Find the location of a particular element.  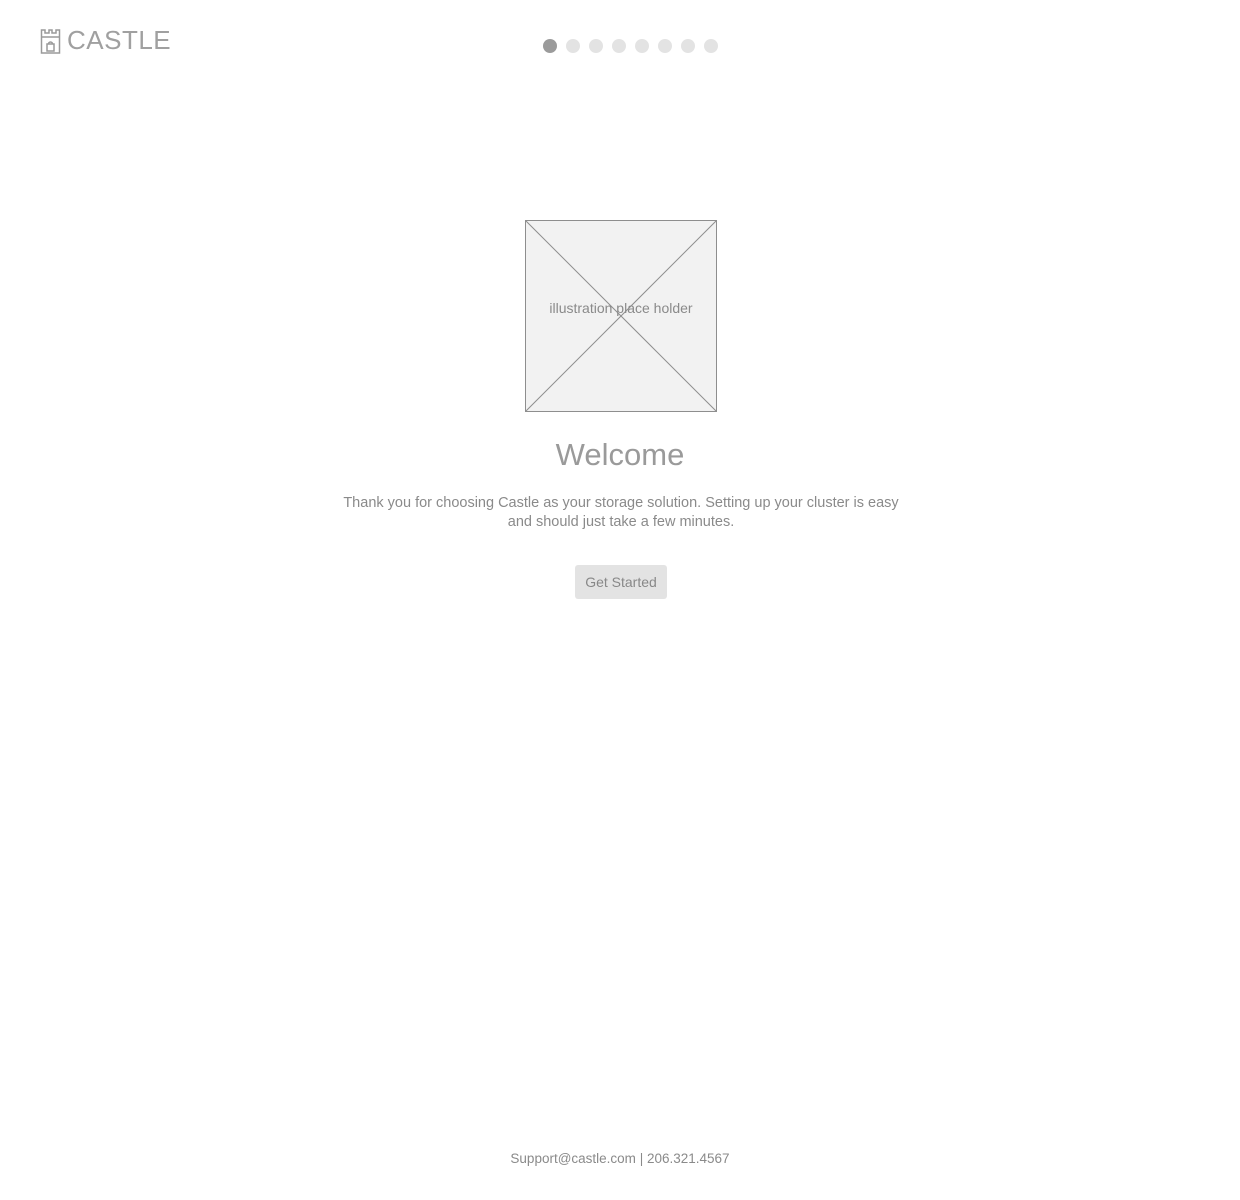

page-title: Welcome is located at coordinates (620, 454).